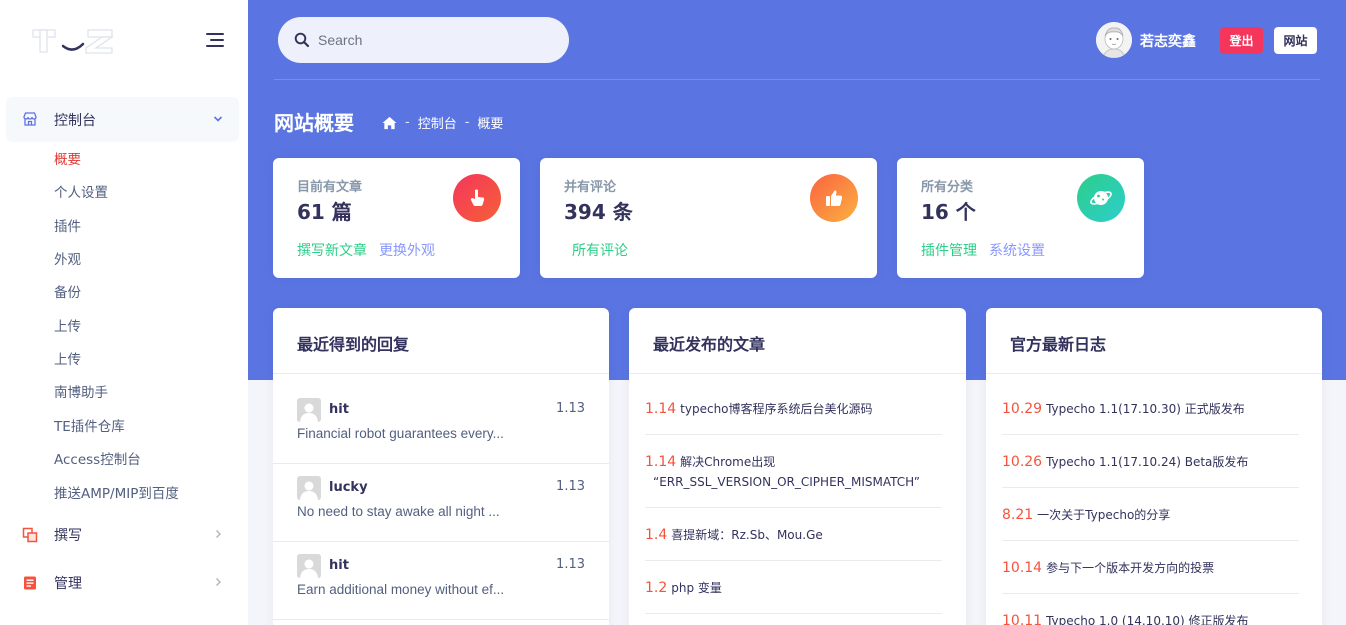 This screenshot has height=625, width=1346. What do you see at coordinates (67, 360) in the screenshot?
I see `sidebar-item-upload-2: 上传` at bounding box center [67, 360].